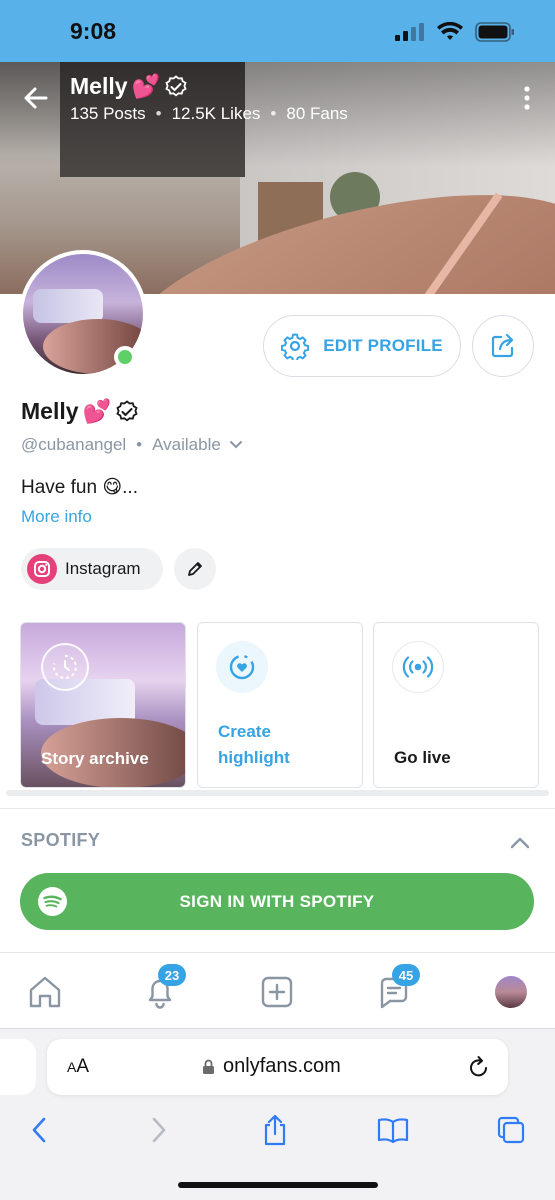 The image size is (555, 1200). Describe the element at coordinates (527, 98) in the screenshot. I see `more-options-icon` at that location.